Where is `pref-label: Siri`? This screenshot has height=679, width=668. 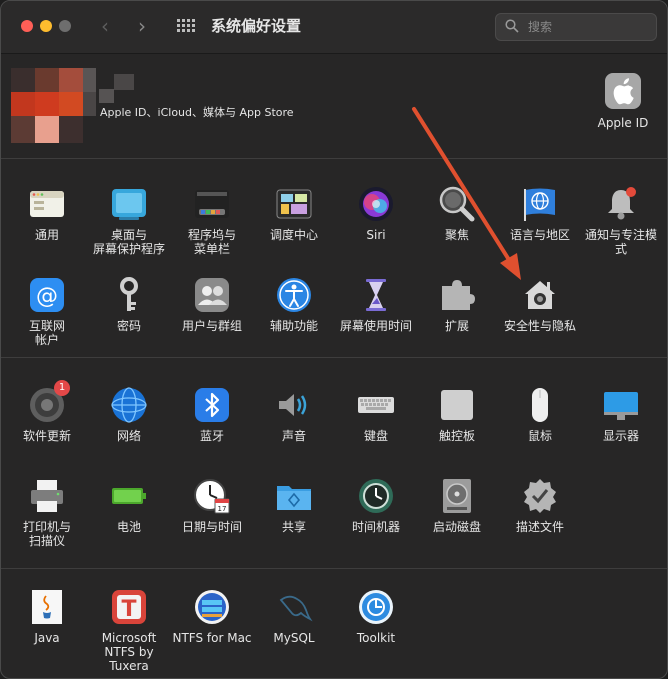 pref-label: Siri is located at coordinates (376, 235).